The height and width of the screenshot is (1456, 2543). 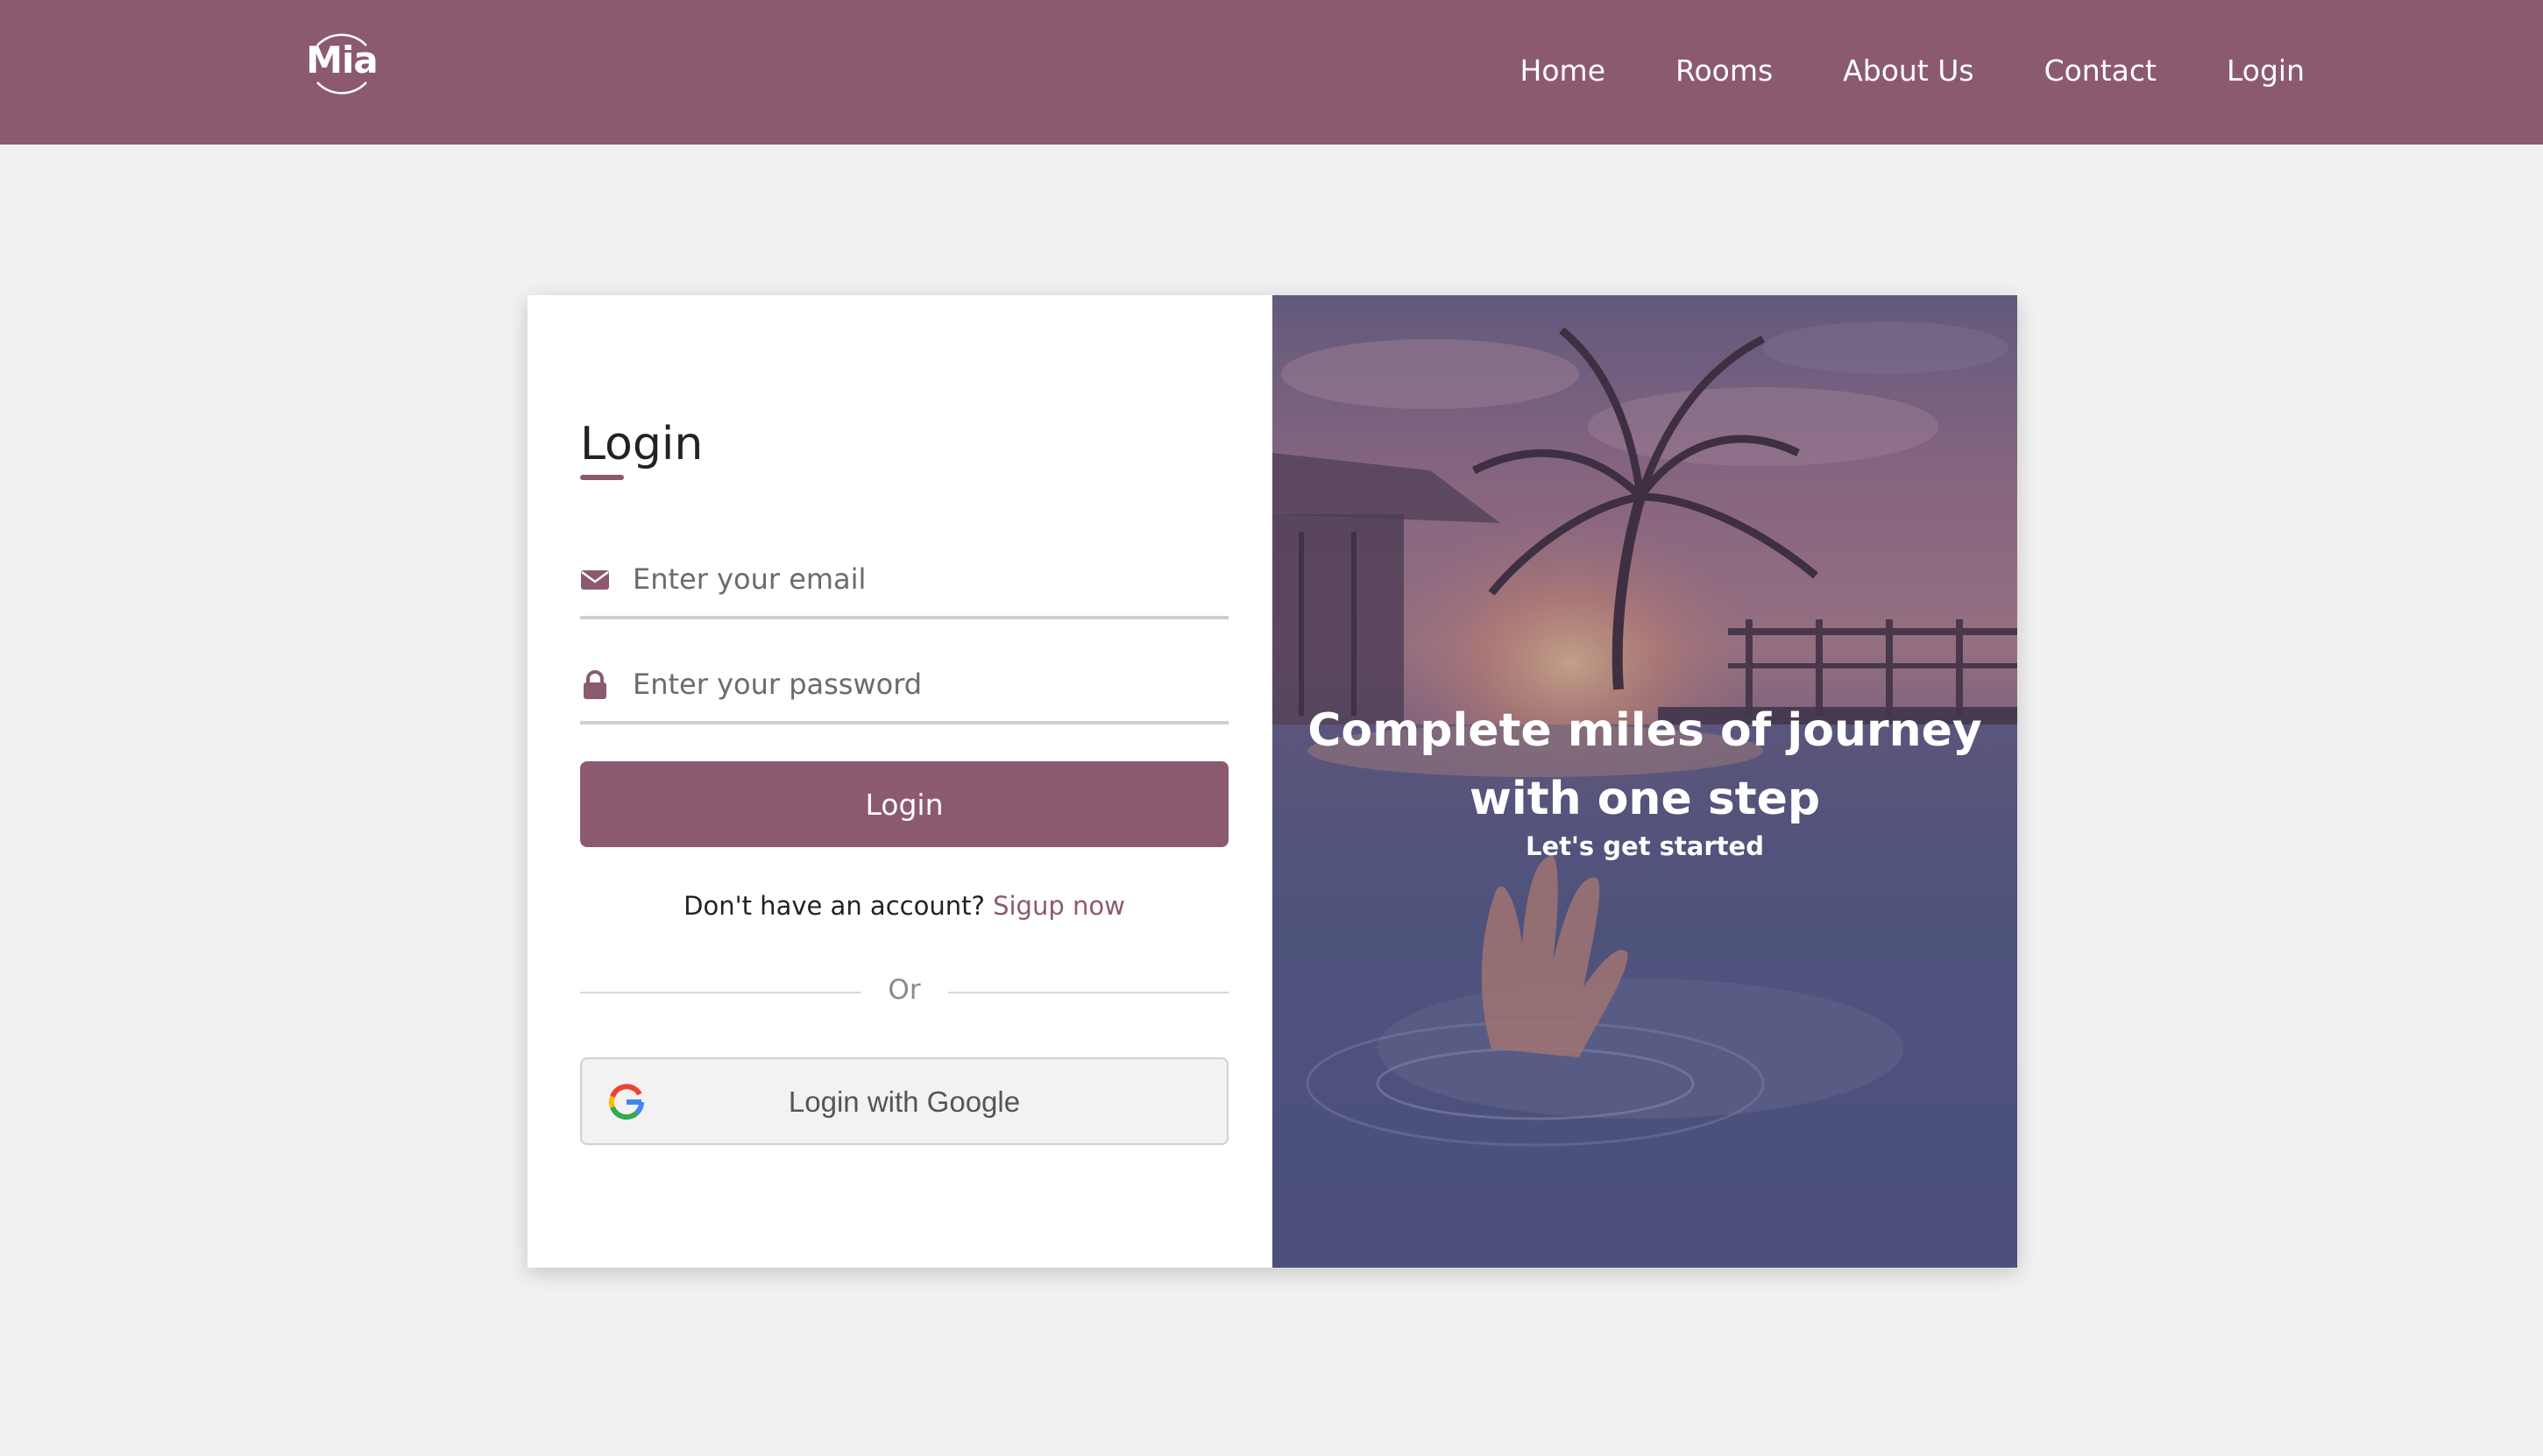 I want to click on hero-heading: Complete miles of journey with one step, so click(x=1645, y=764).